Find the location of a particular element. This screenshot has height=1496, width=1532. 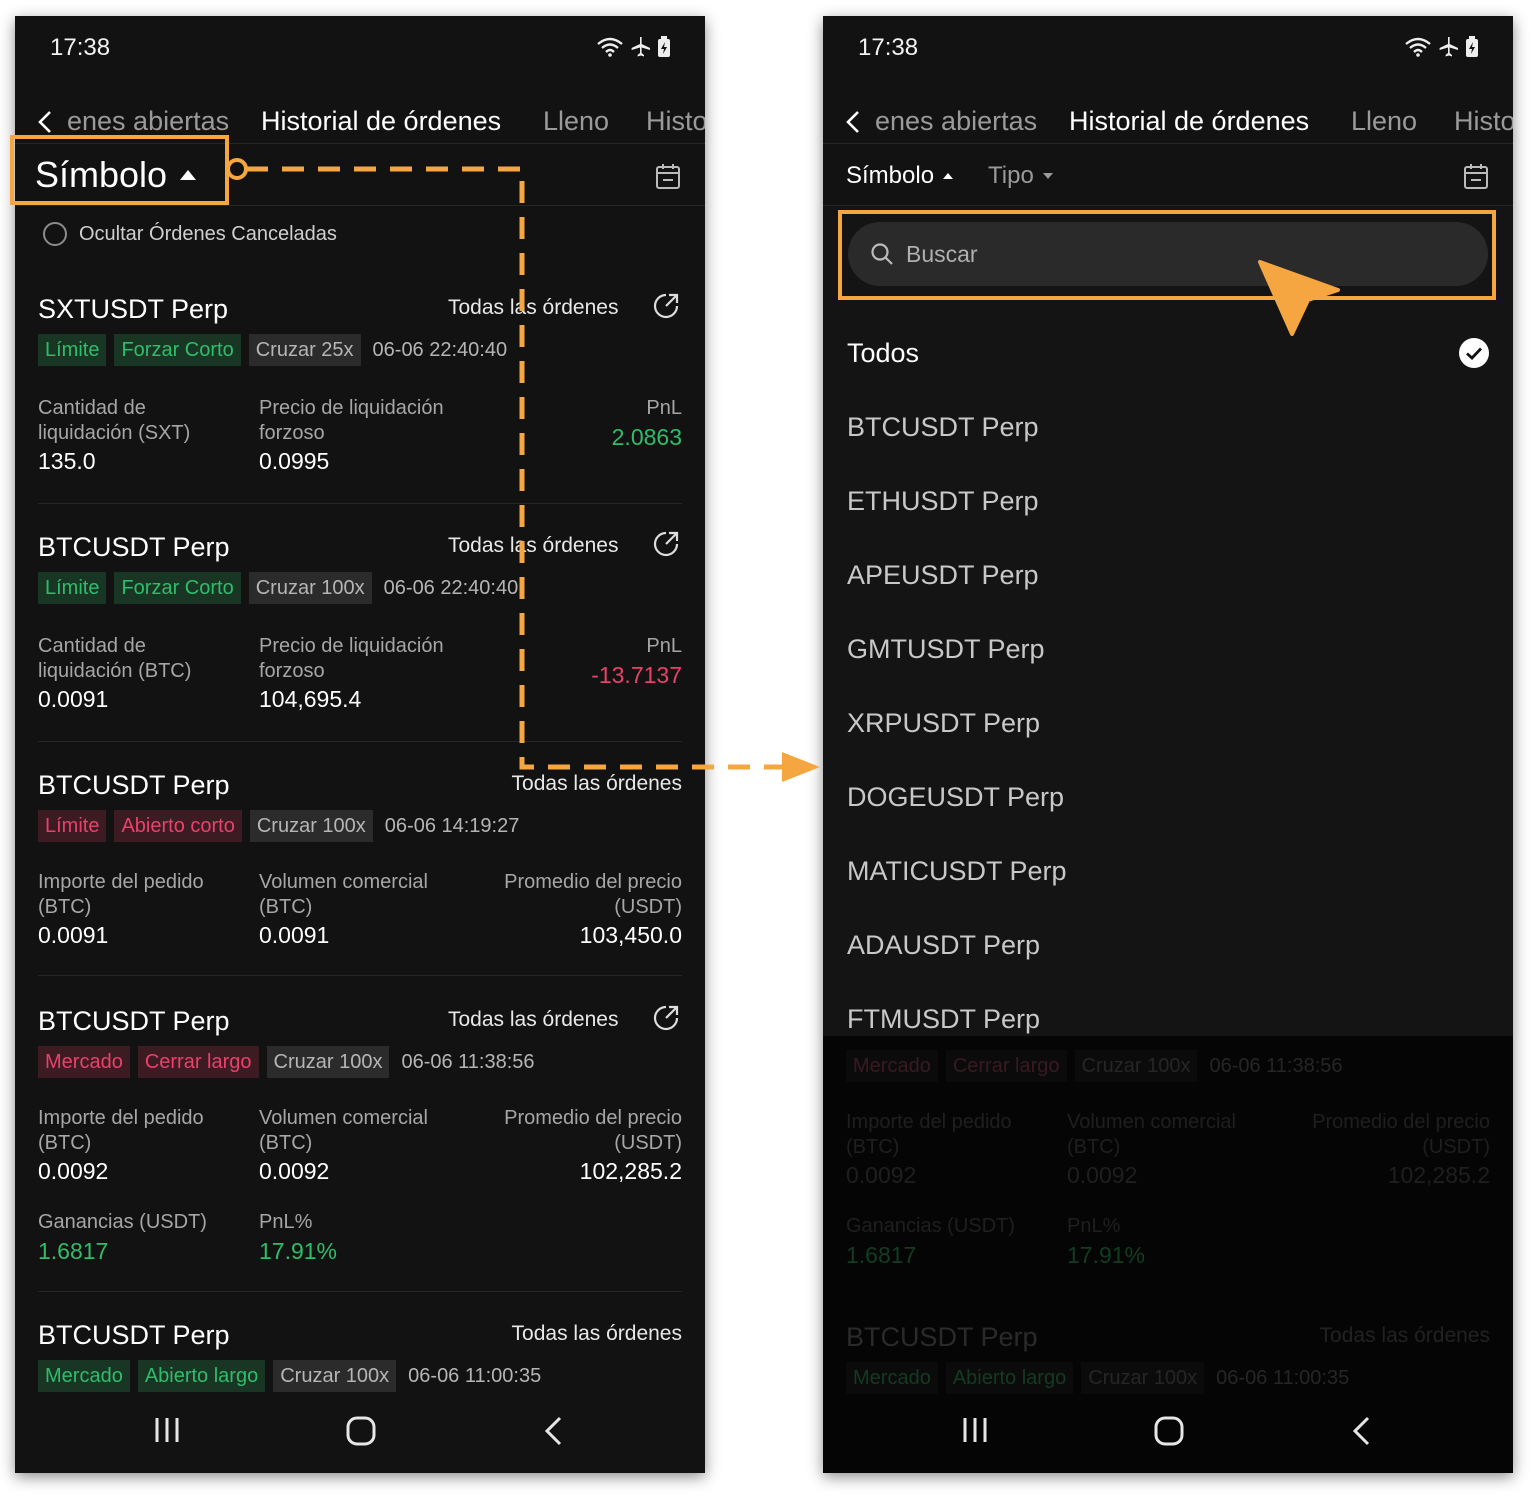

field-label: Volumen comercial (BTC) is located at coordinates (343, 1130).